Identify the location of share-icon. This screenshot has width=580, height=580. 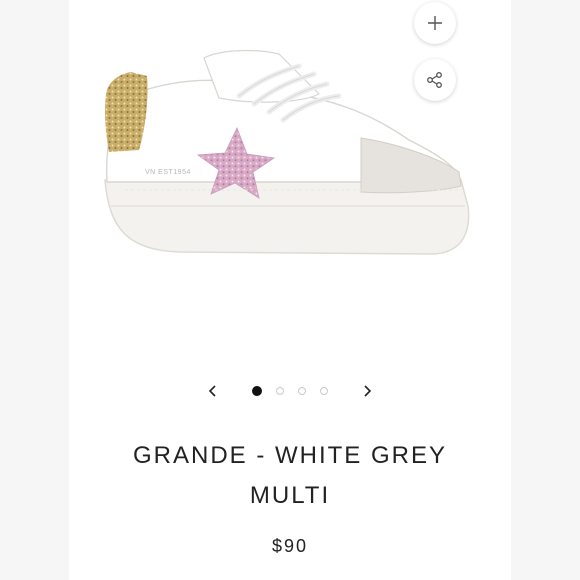
(434, 80).